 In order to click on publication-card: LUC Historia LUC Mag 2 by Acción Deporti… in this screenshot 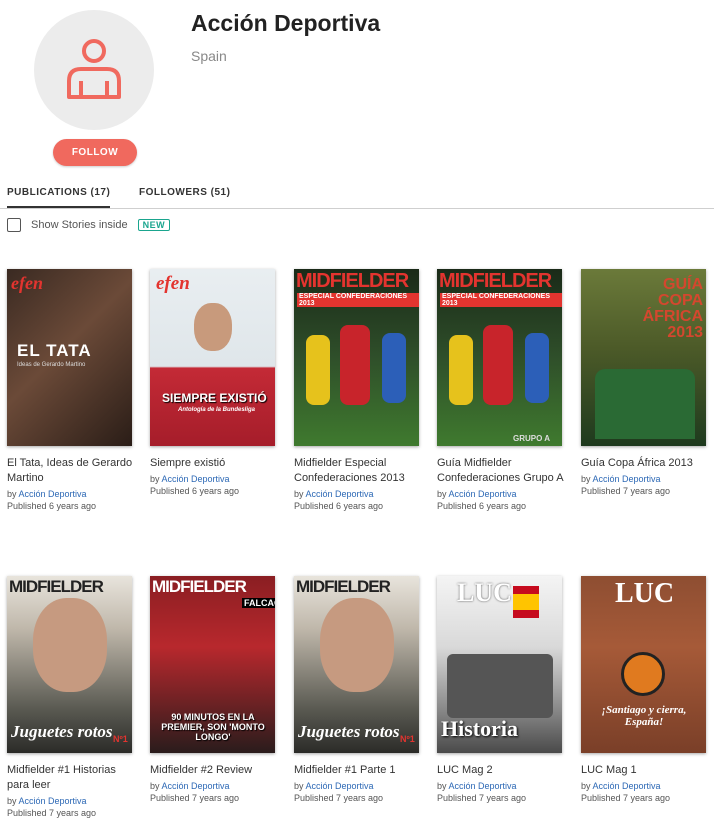, I will do `click(500, 689)`.